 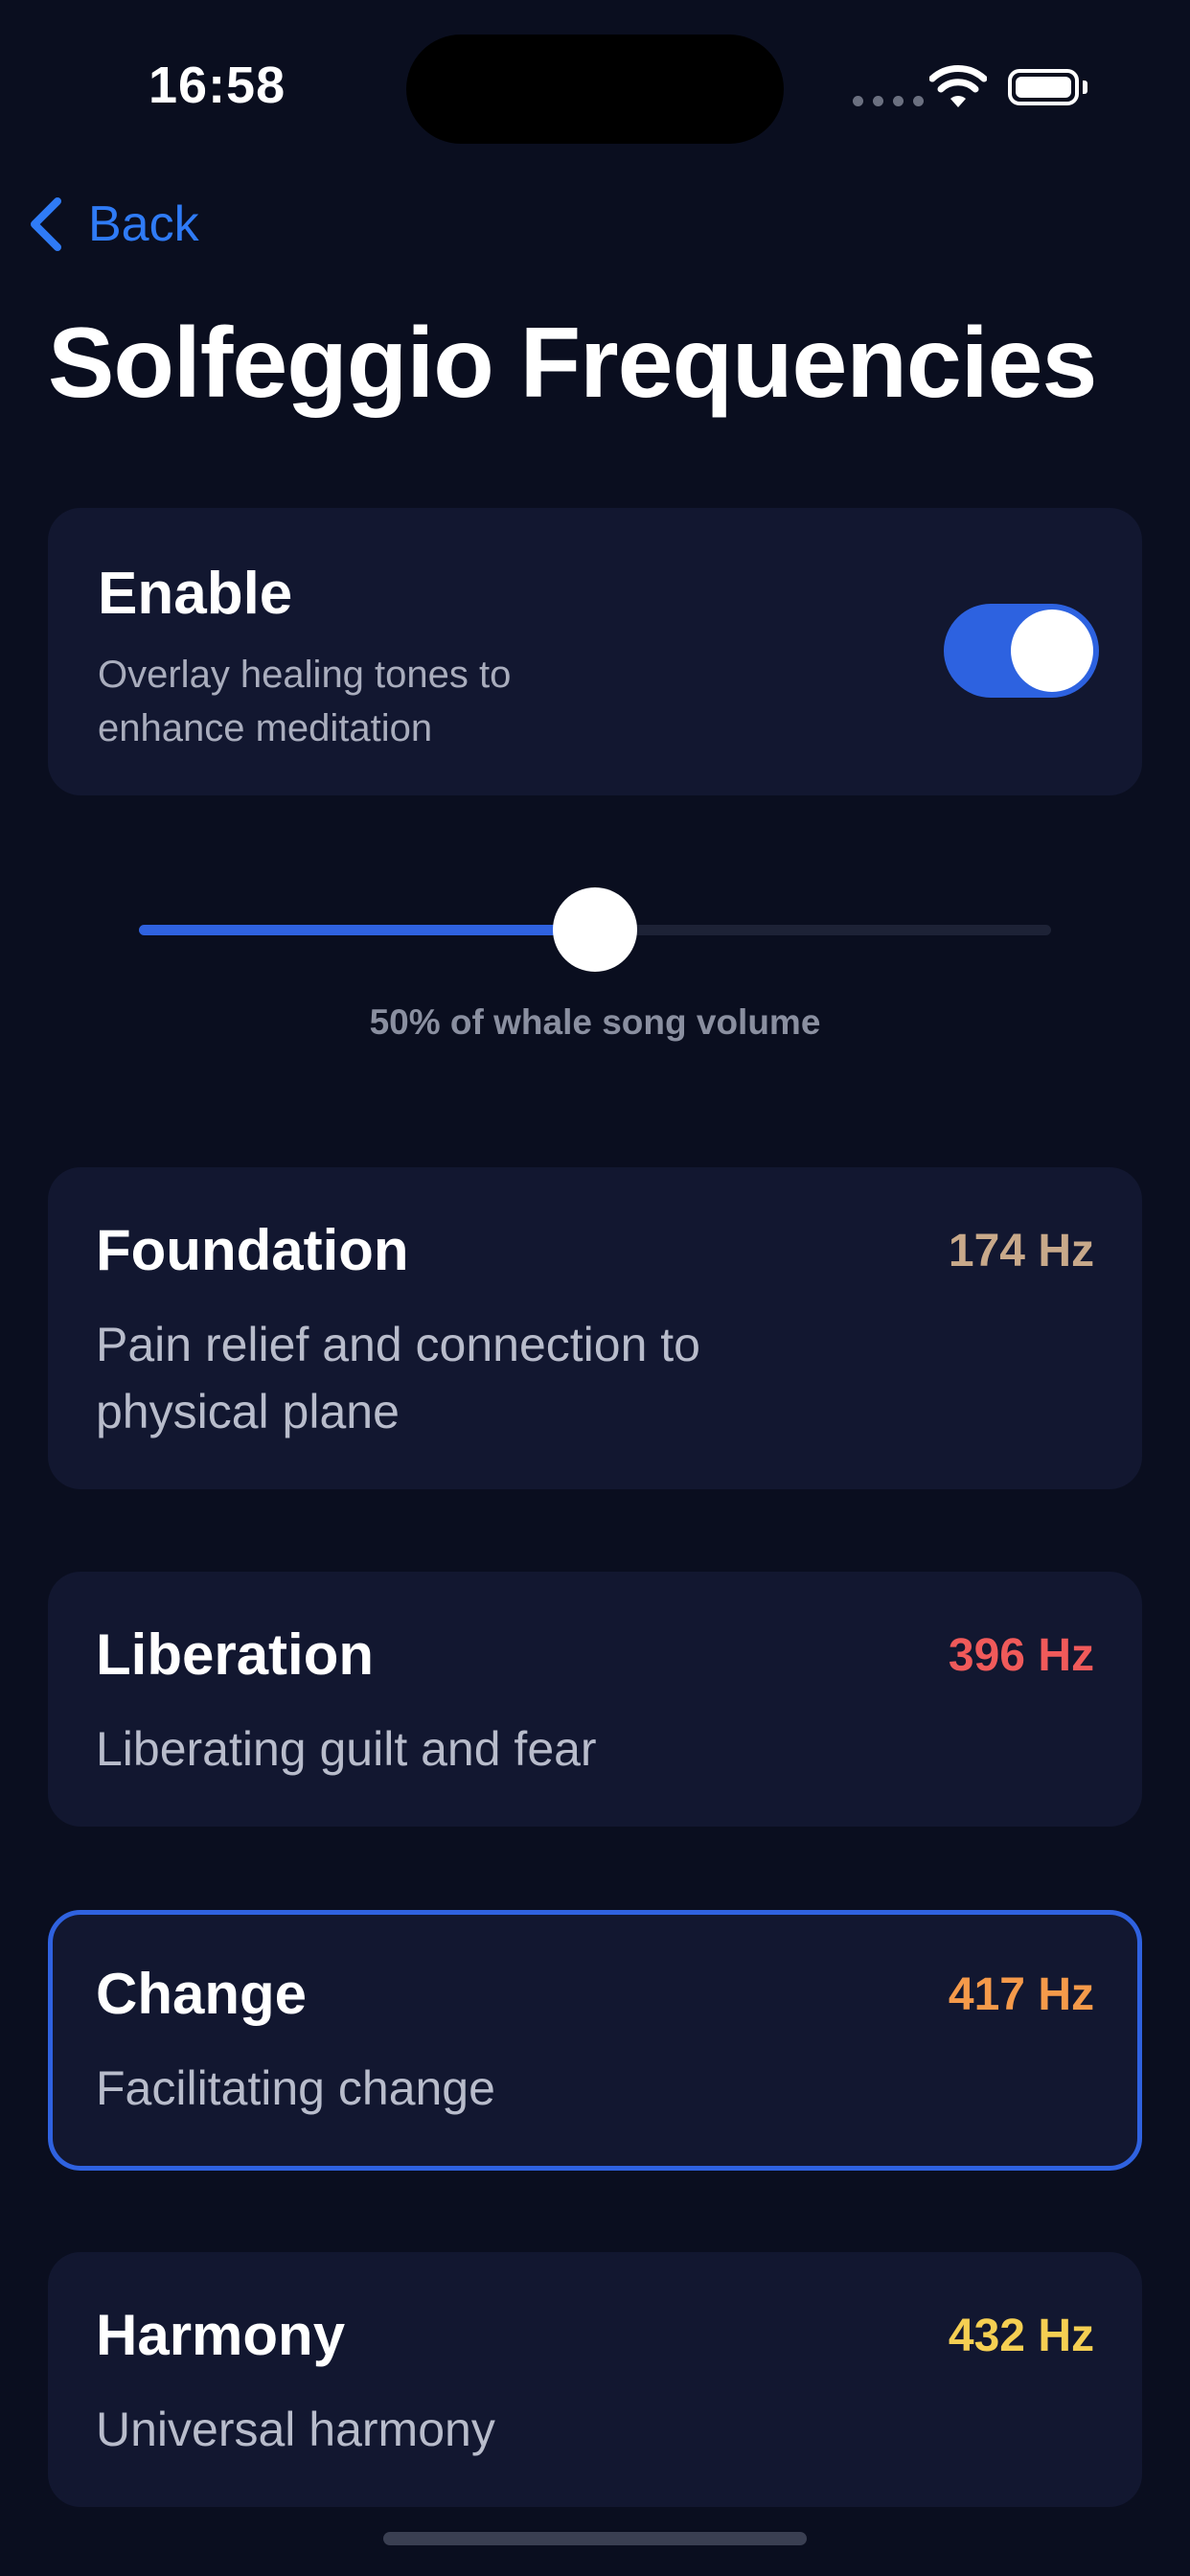 I want to click on frequency-description: Universal harmony, so click(x=295, y=2429).